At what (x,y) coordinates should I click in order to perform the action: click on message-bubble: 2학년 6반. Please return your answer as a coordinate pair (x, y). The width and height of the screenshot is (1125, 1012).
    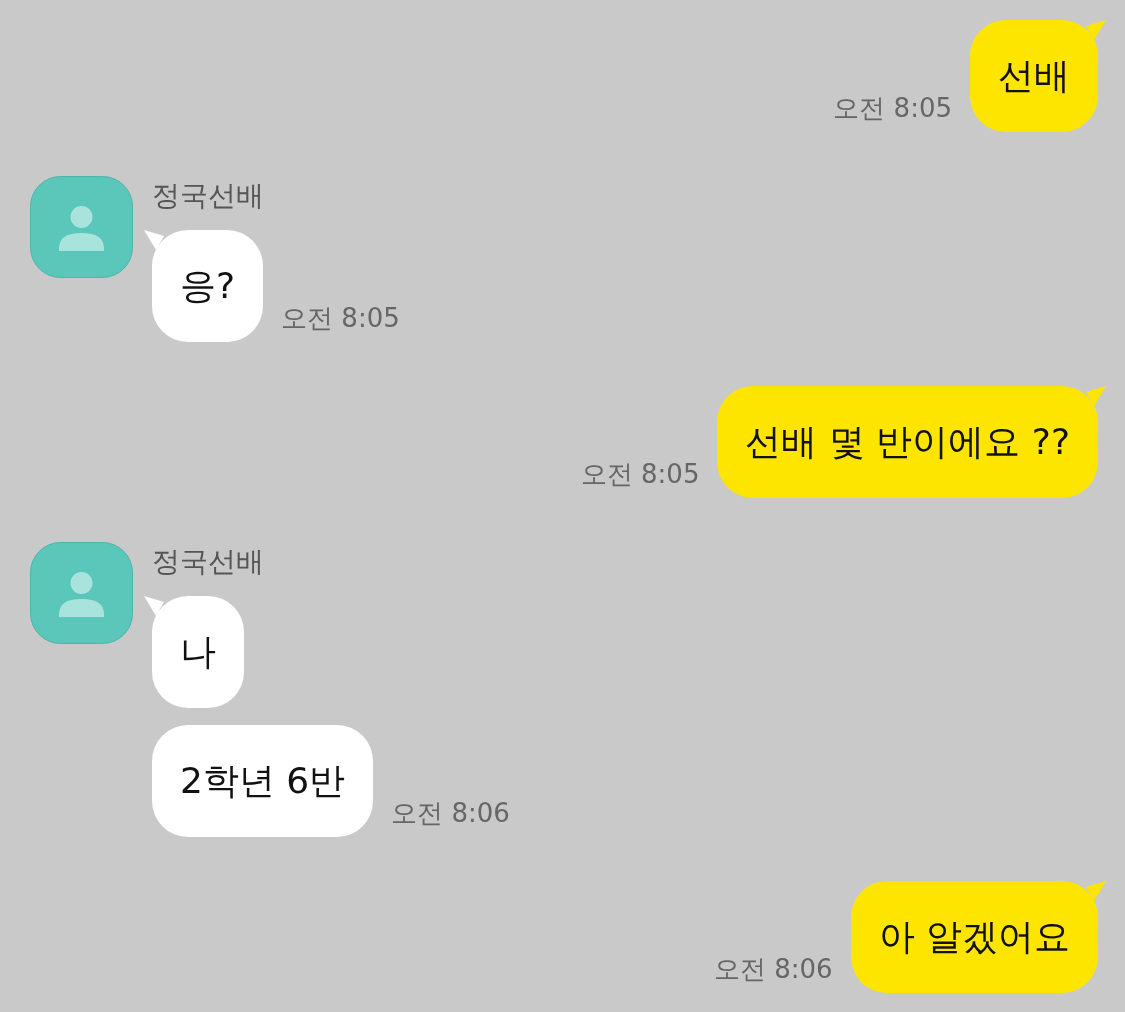
    Looking at the image, I should click on (263, 781).